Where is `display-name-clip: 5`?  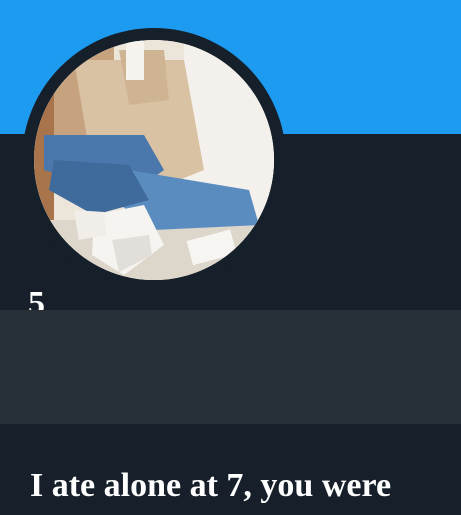 display-name-clip: 5 is located at coordinates (78, 297).